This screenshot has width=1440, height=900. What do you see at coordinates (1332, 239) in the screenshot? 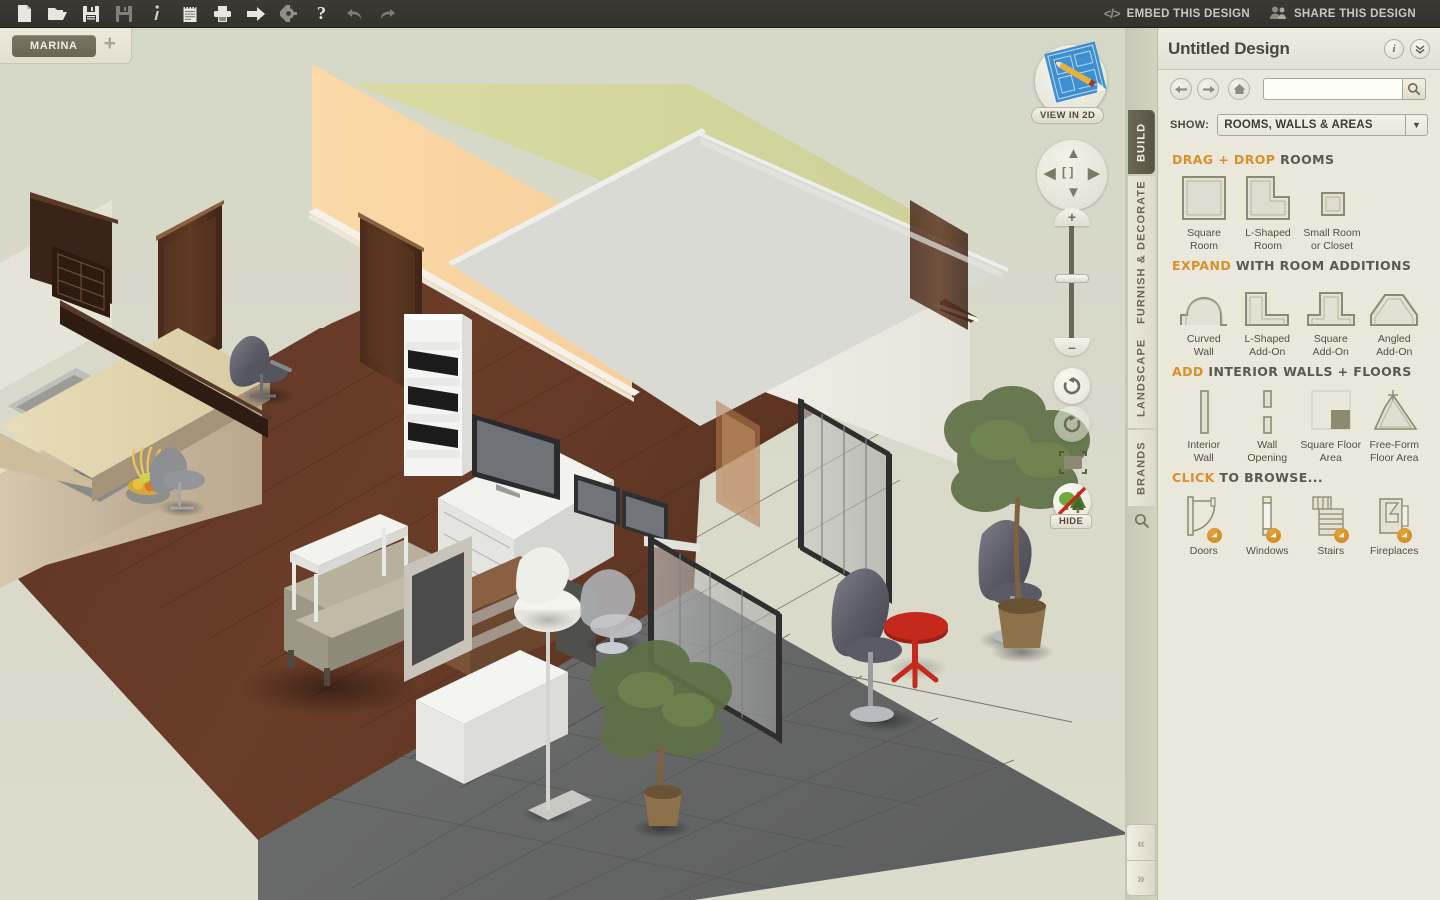
I see `tool-label: Small Room or Closet` at bounding box center [1332, 239].